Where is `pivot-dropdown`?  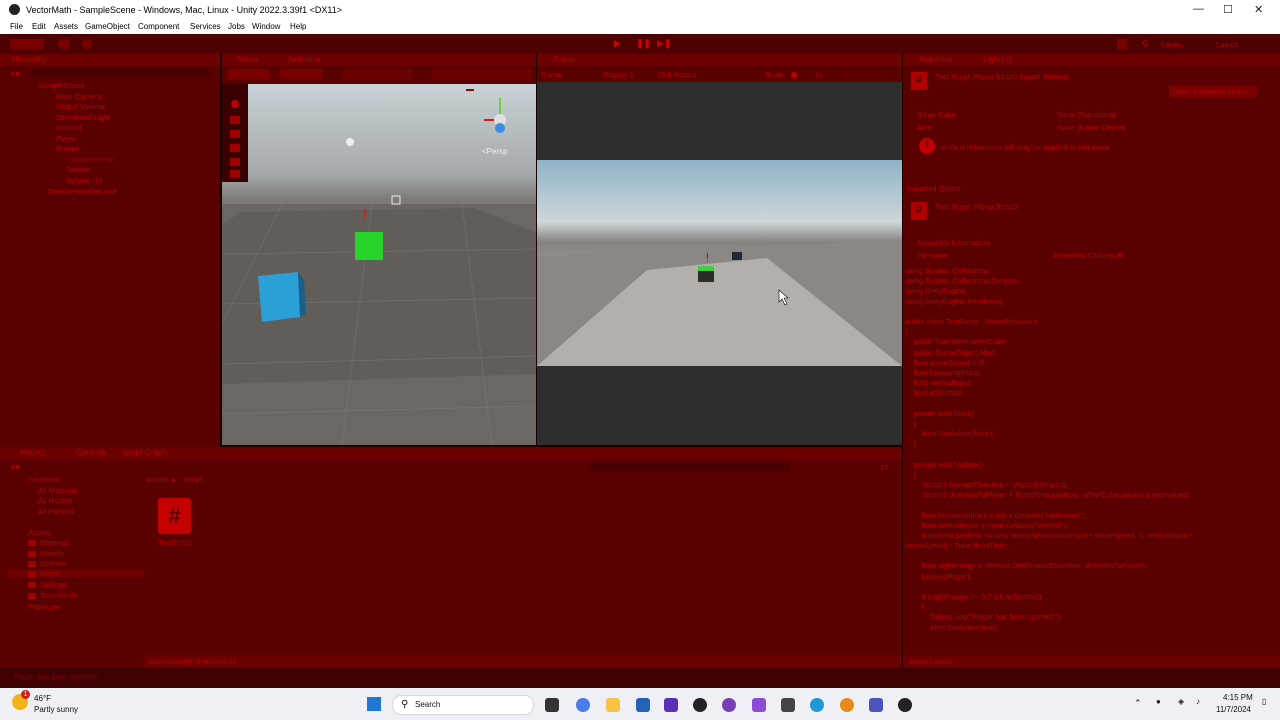
pivot-dropdown is located at coordinates (249, 74).